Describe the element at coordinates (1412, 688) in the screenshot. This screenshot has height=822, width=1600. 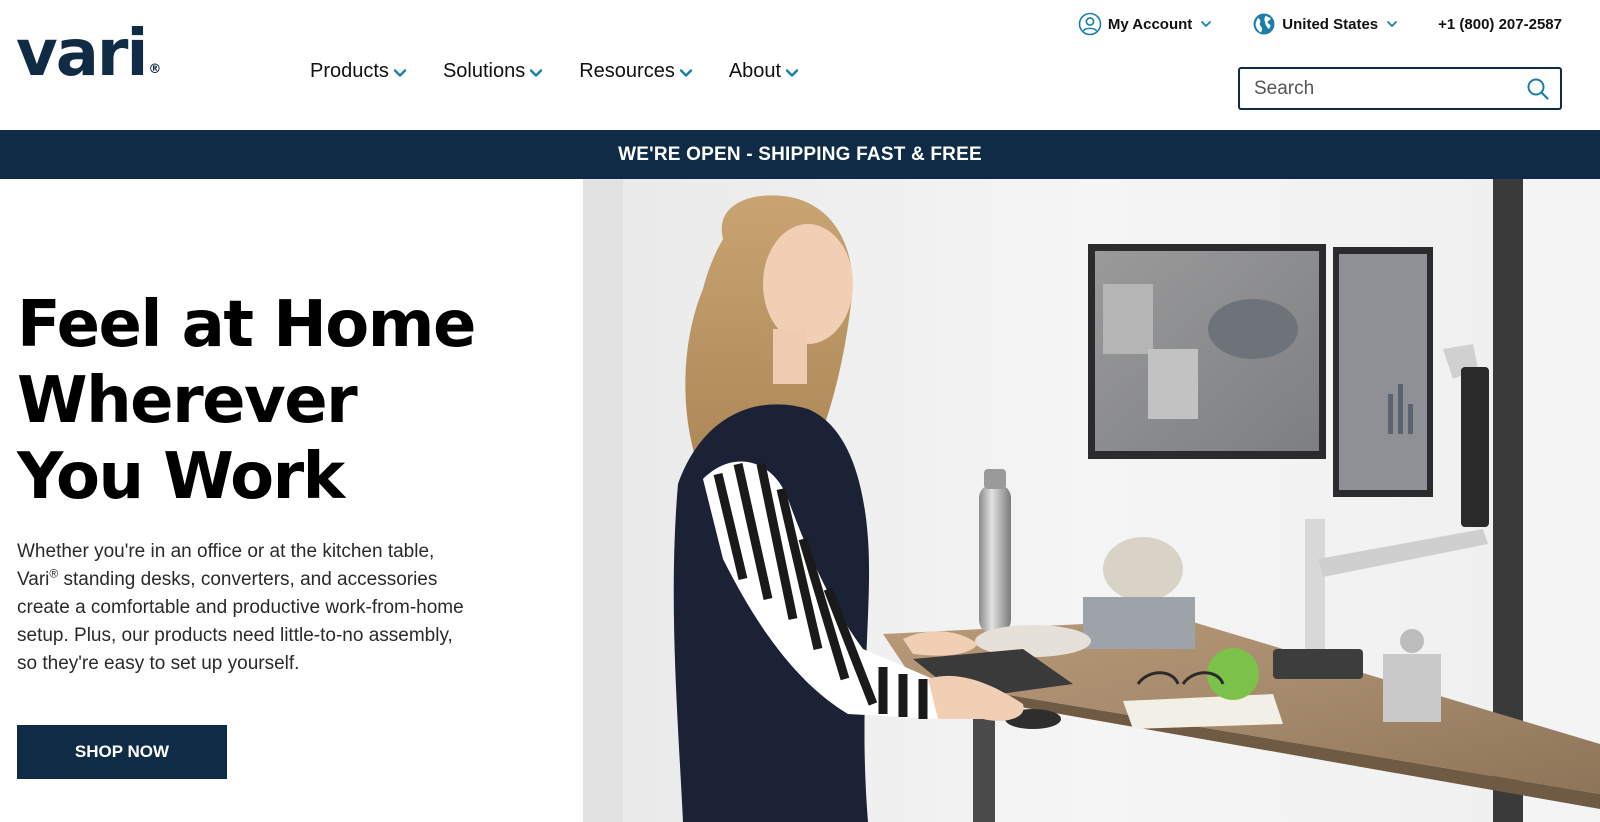
I see `chrome-decor` at that location.